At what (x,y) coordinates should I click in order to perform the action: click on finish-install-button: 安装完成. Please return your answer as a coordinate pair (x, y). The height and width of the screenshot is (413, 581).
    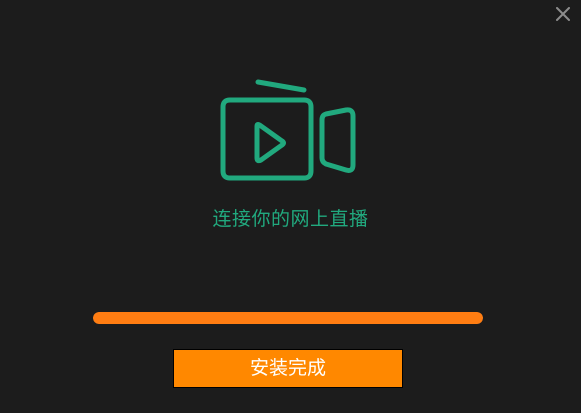
    Looking at the image, I should click on (288, 368).